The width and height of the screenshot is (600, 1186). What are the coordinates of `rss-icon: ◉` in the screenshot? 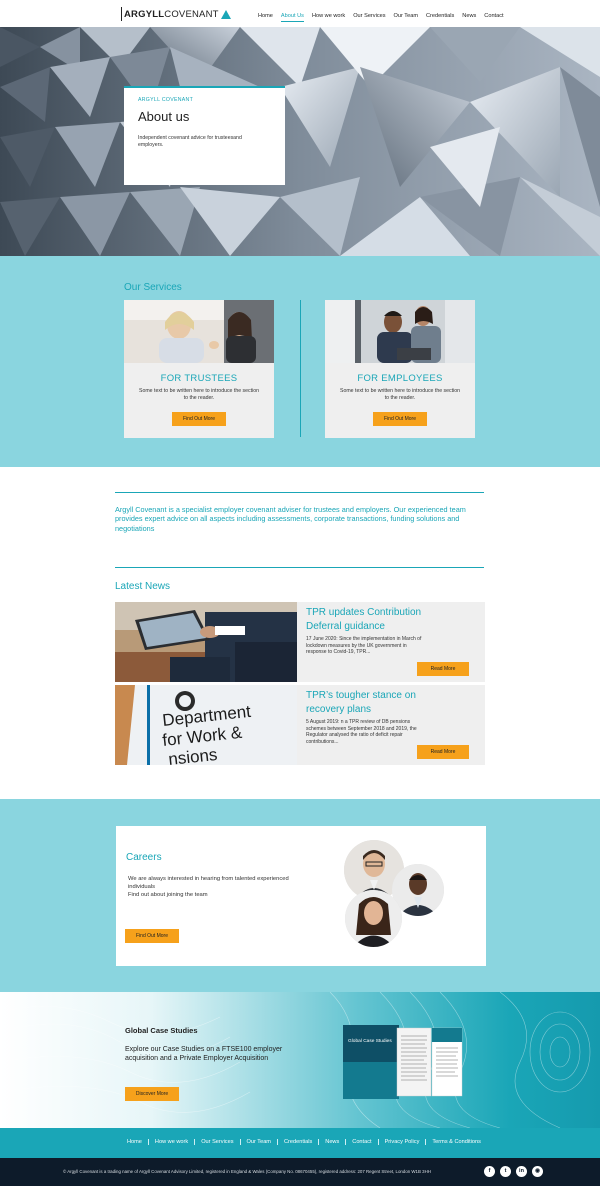 It's located at (537, 1171).